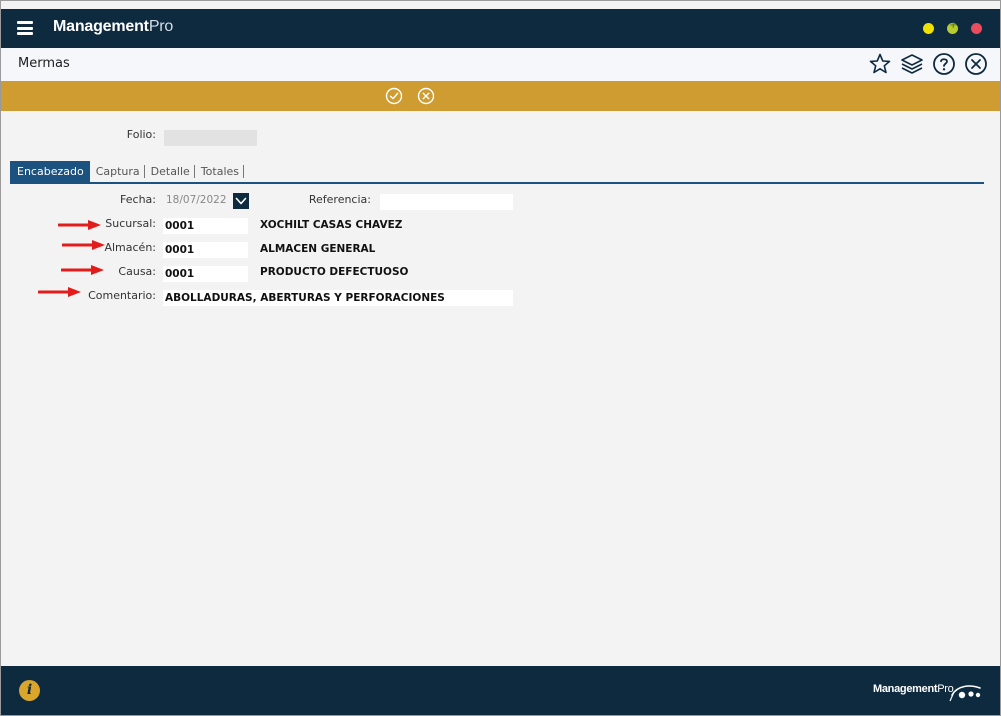 The width and height of the screenshot is (1001, 716). I want to click on app-header: ManagementPro, so click(500, 28).